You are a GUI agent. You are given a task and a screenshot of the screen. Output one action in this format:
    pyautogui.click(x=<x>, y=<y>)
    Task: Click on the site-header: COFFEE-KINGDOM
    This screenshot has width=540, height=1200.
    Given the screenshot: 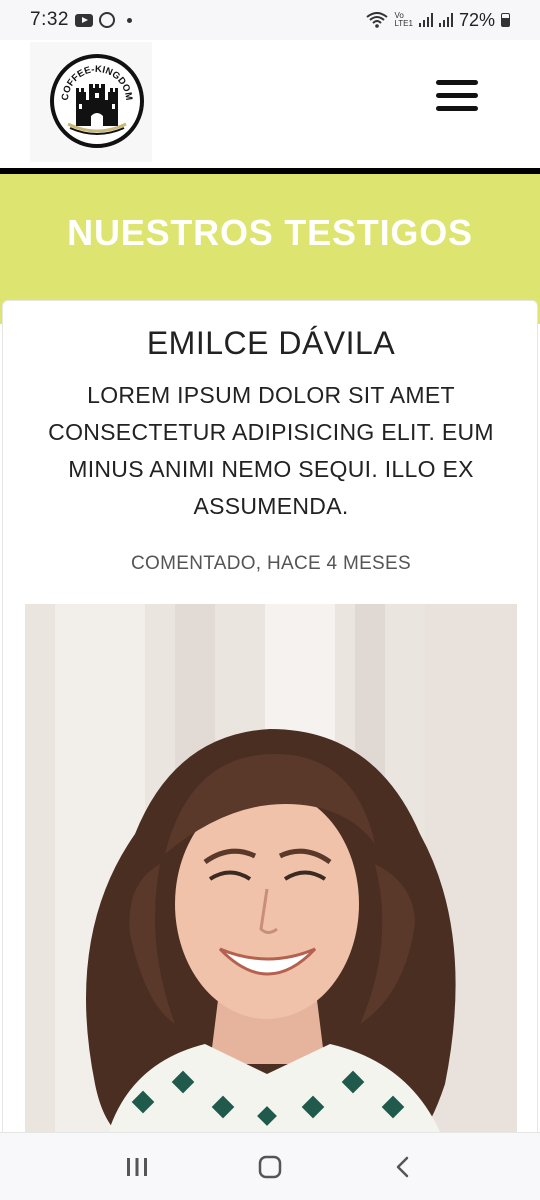 What is the action you would take?
    pyautogui.click(x=270, y=104)
    